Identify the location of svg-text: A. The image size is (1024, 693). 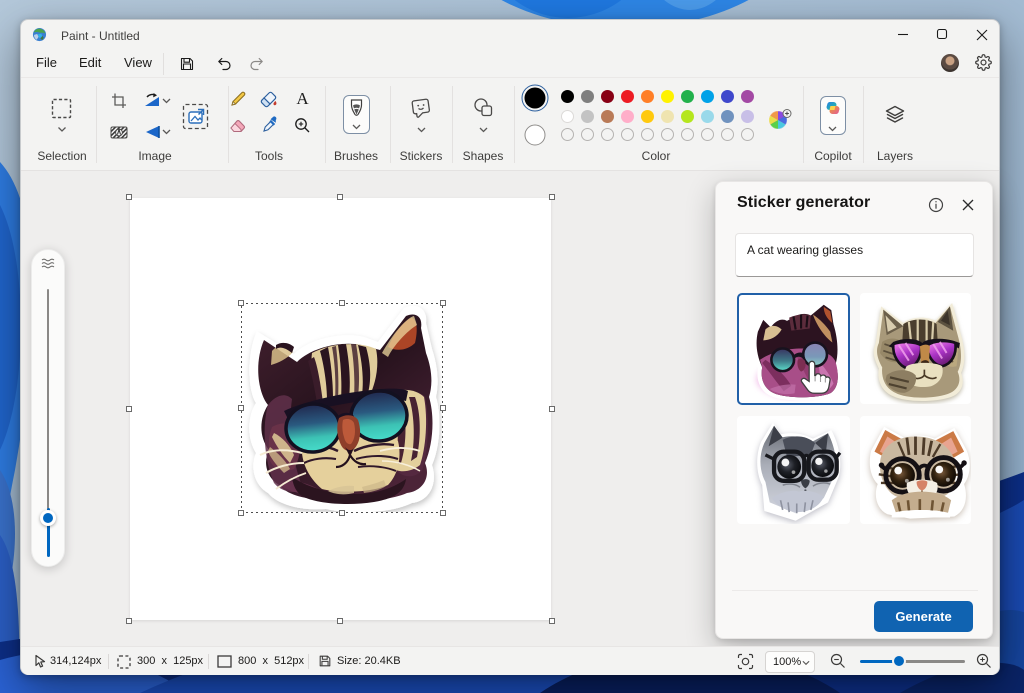
(302, 98).